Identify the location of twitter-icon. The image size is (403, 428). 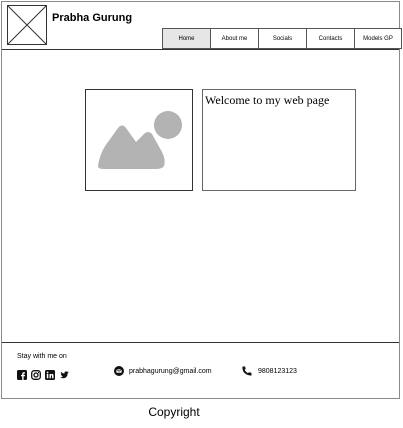
(64, 373).